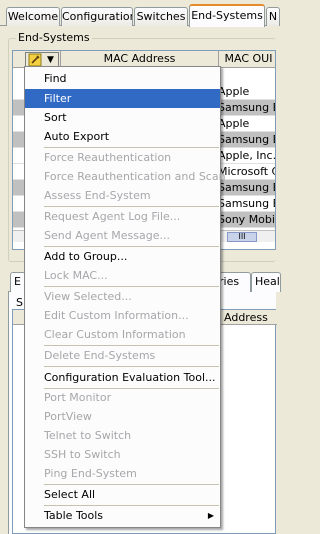 The image size is (320, 534). I want to click on mac-oui-cell: Apple, Inc., so click(247, 155).